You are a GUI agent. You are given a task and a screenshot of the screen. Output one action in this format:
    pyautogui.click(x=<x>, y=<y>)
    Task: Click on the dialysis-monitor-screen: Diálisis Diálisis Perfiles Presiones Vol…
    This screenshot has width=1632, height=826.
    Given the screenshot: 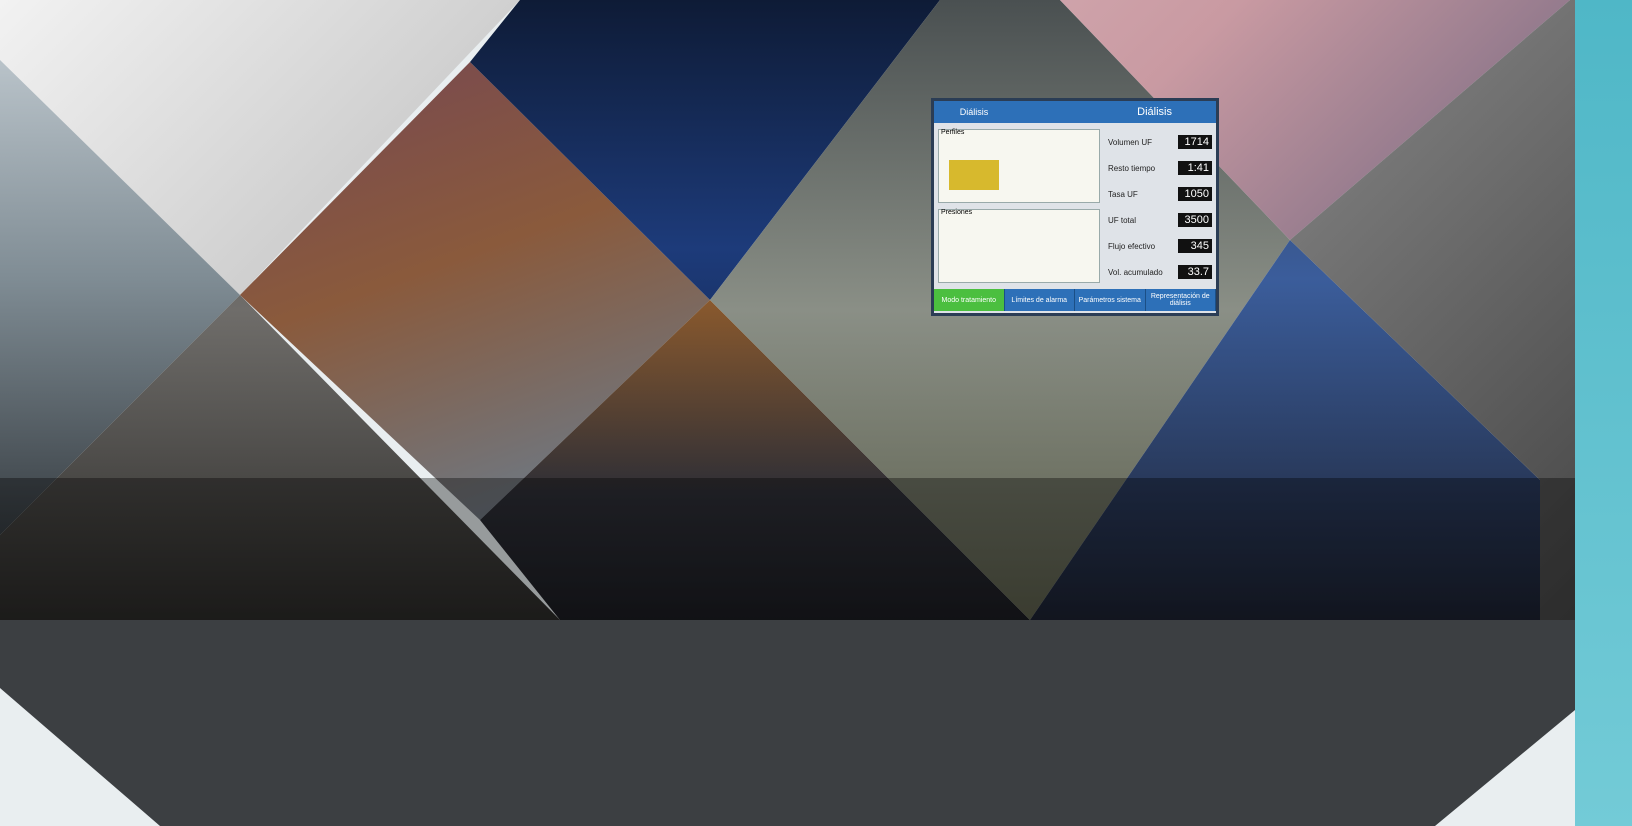 What is the action you would take?
    pyautogui.click(x=1075, y=207)
    